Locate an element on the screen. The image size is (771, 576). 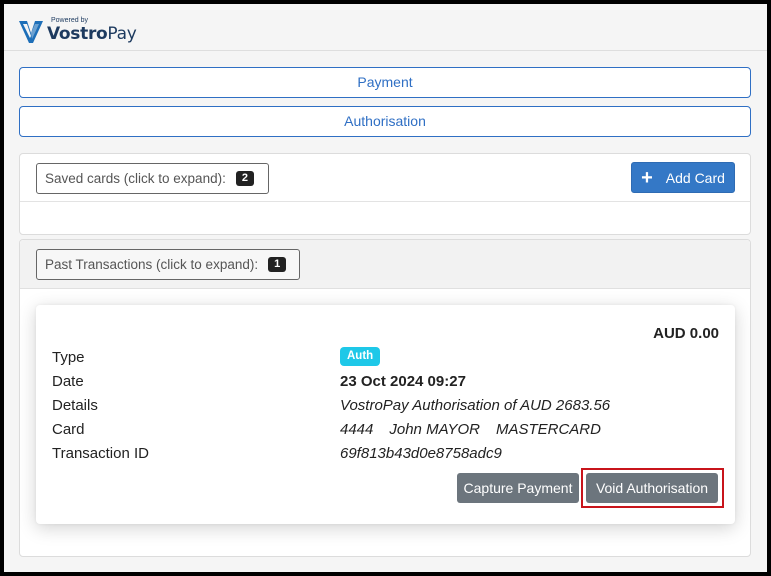
card-brand: MASTERCARD is located at coordinates (548, 429).